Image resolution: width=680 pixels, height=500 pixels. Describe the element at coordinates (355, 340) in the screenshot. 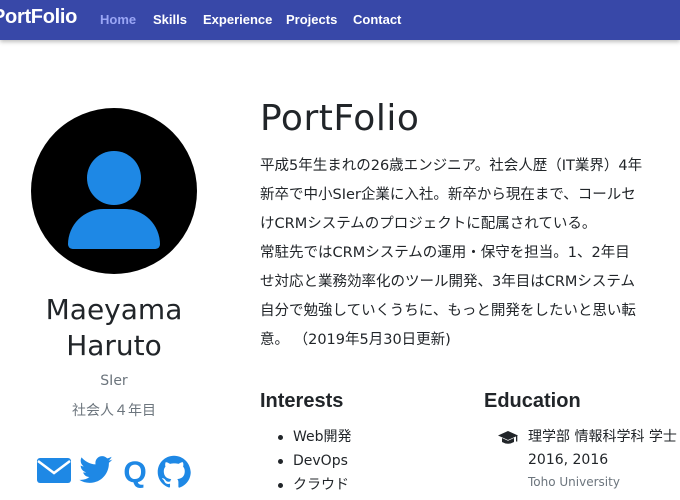

I see `bio-line: 意。 （2019年5月30日更新)` at that location.